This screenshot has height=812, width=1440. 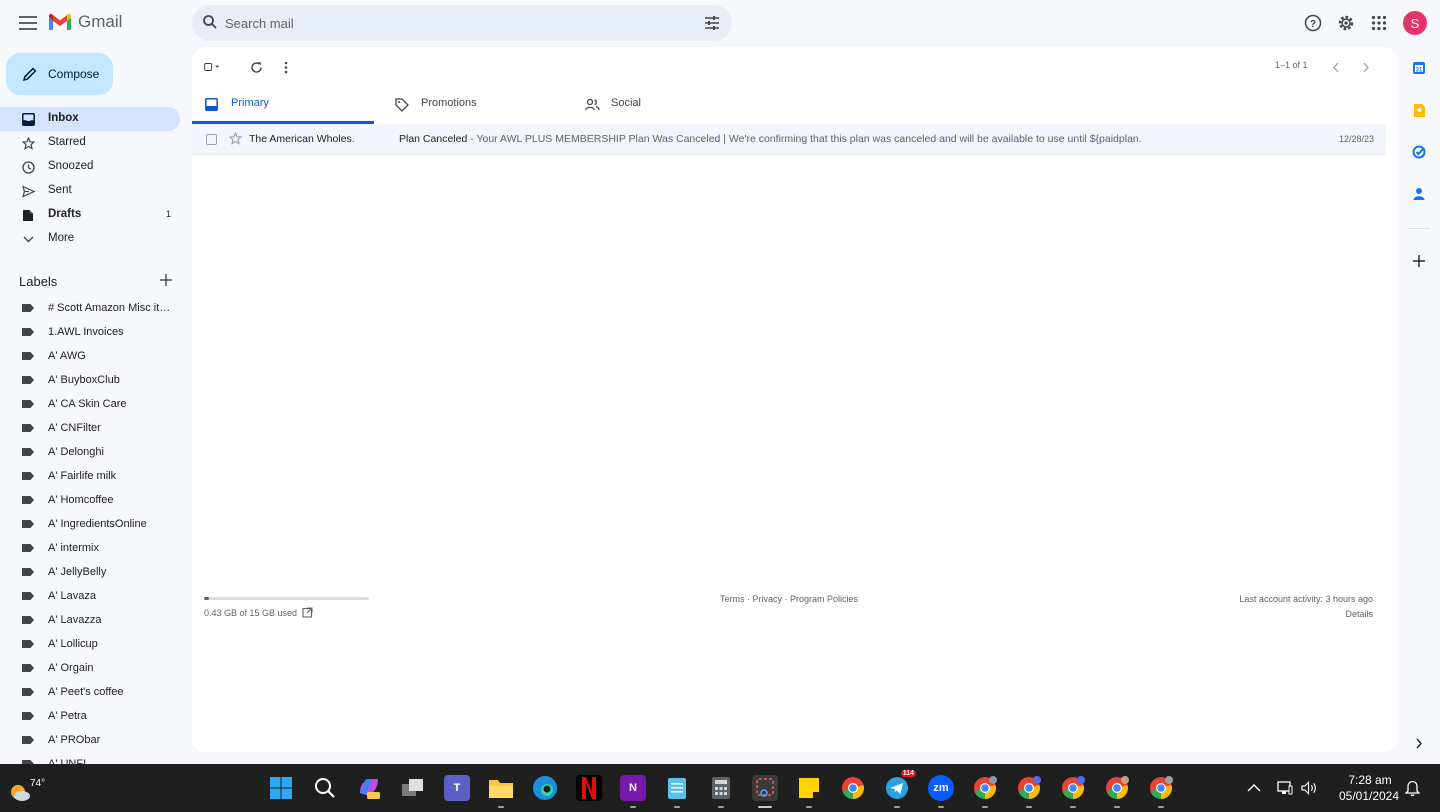 What do you see at coordinates (90, 215) in the screenshot?
I see `nav-item-drafts: Drafts 1` at bounding box center [90, 215].